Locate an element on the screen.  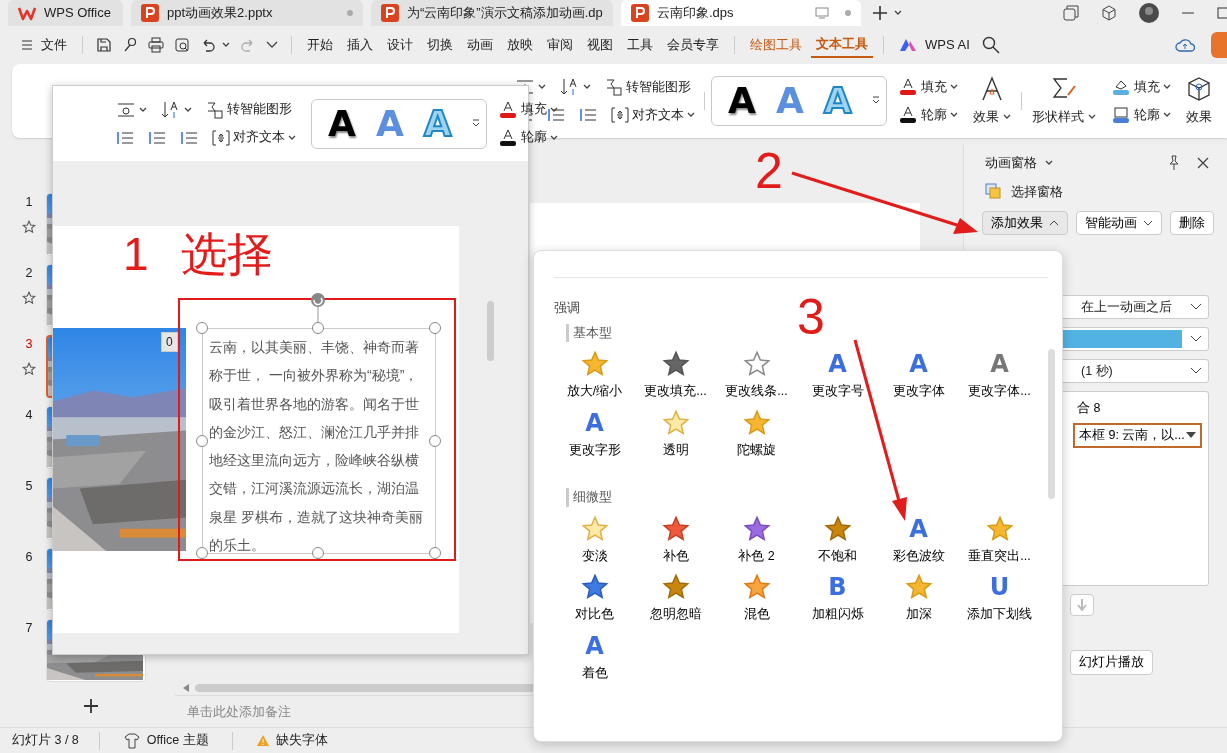
print-button is located at coordinates (156, 45).